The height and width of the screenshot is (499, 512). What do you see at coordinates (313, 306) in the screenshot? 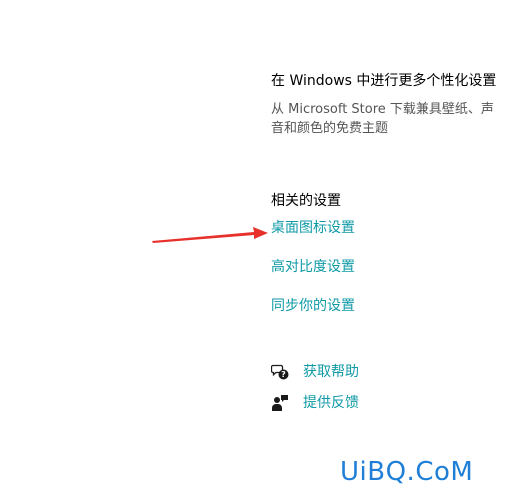
I see `sync-settings-link: 同步你的设置` at bounding box center [313, 306].